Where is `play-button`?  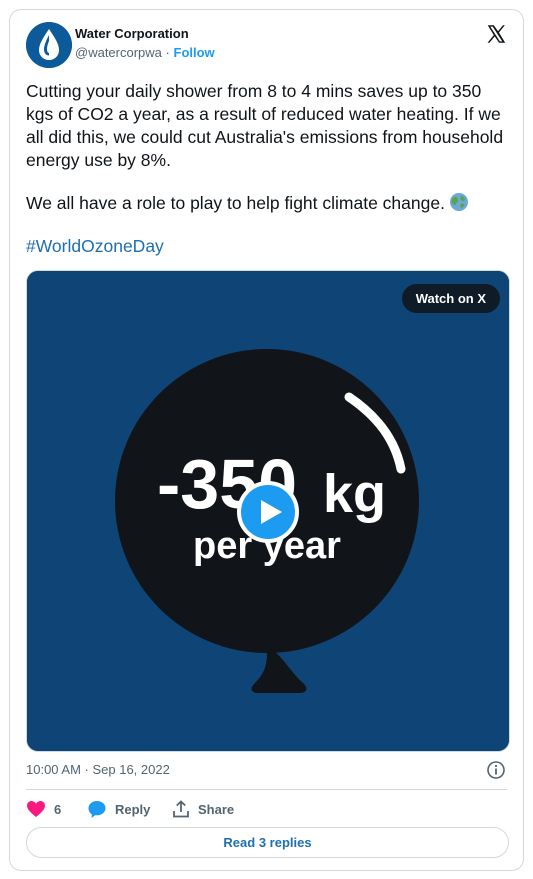 play-button is located at coordinates (268, 512).